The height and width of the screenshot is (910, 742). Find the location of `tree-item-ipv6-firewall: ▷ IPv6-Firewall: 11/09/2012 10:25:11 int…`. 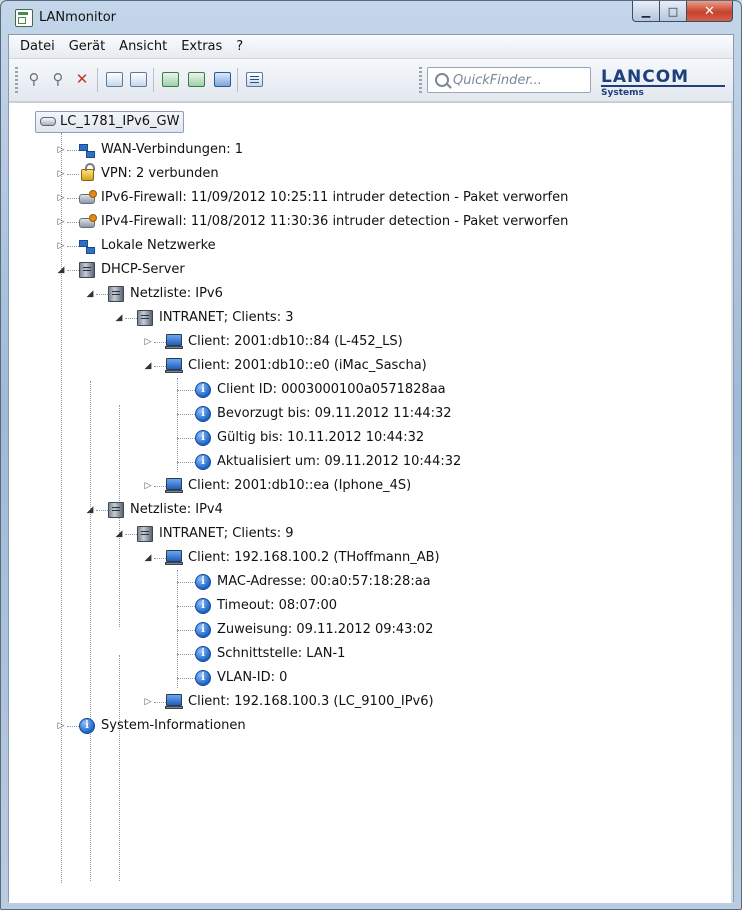

tree-item-ipv6-firewall: ▷ IPv6-Firewall: 11/09/2012 10:25:11 int… is located at coordinates (371, 198).